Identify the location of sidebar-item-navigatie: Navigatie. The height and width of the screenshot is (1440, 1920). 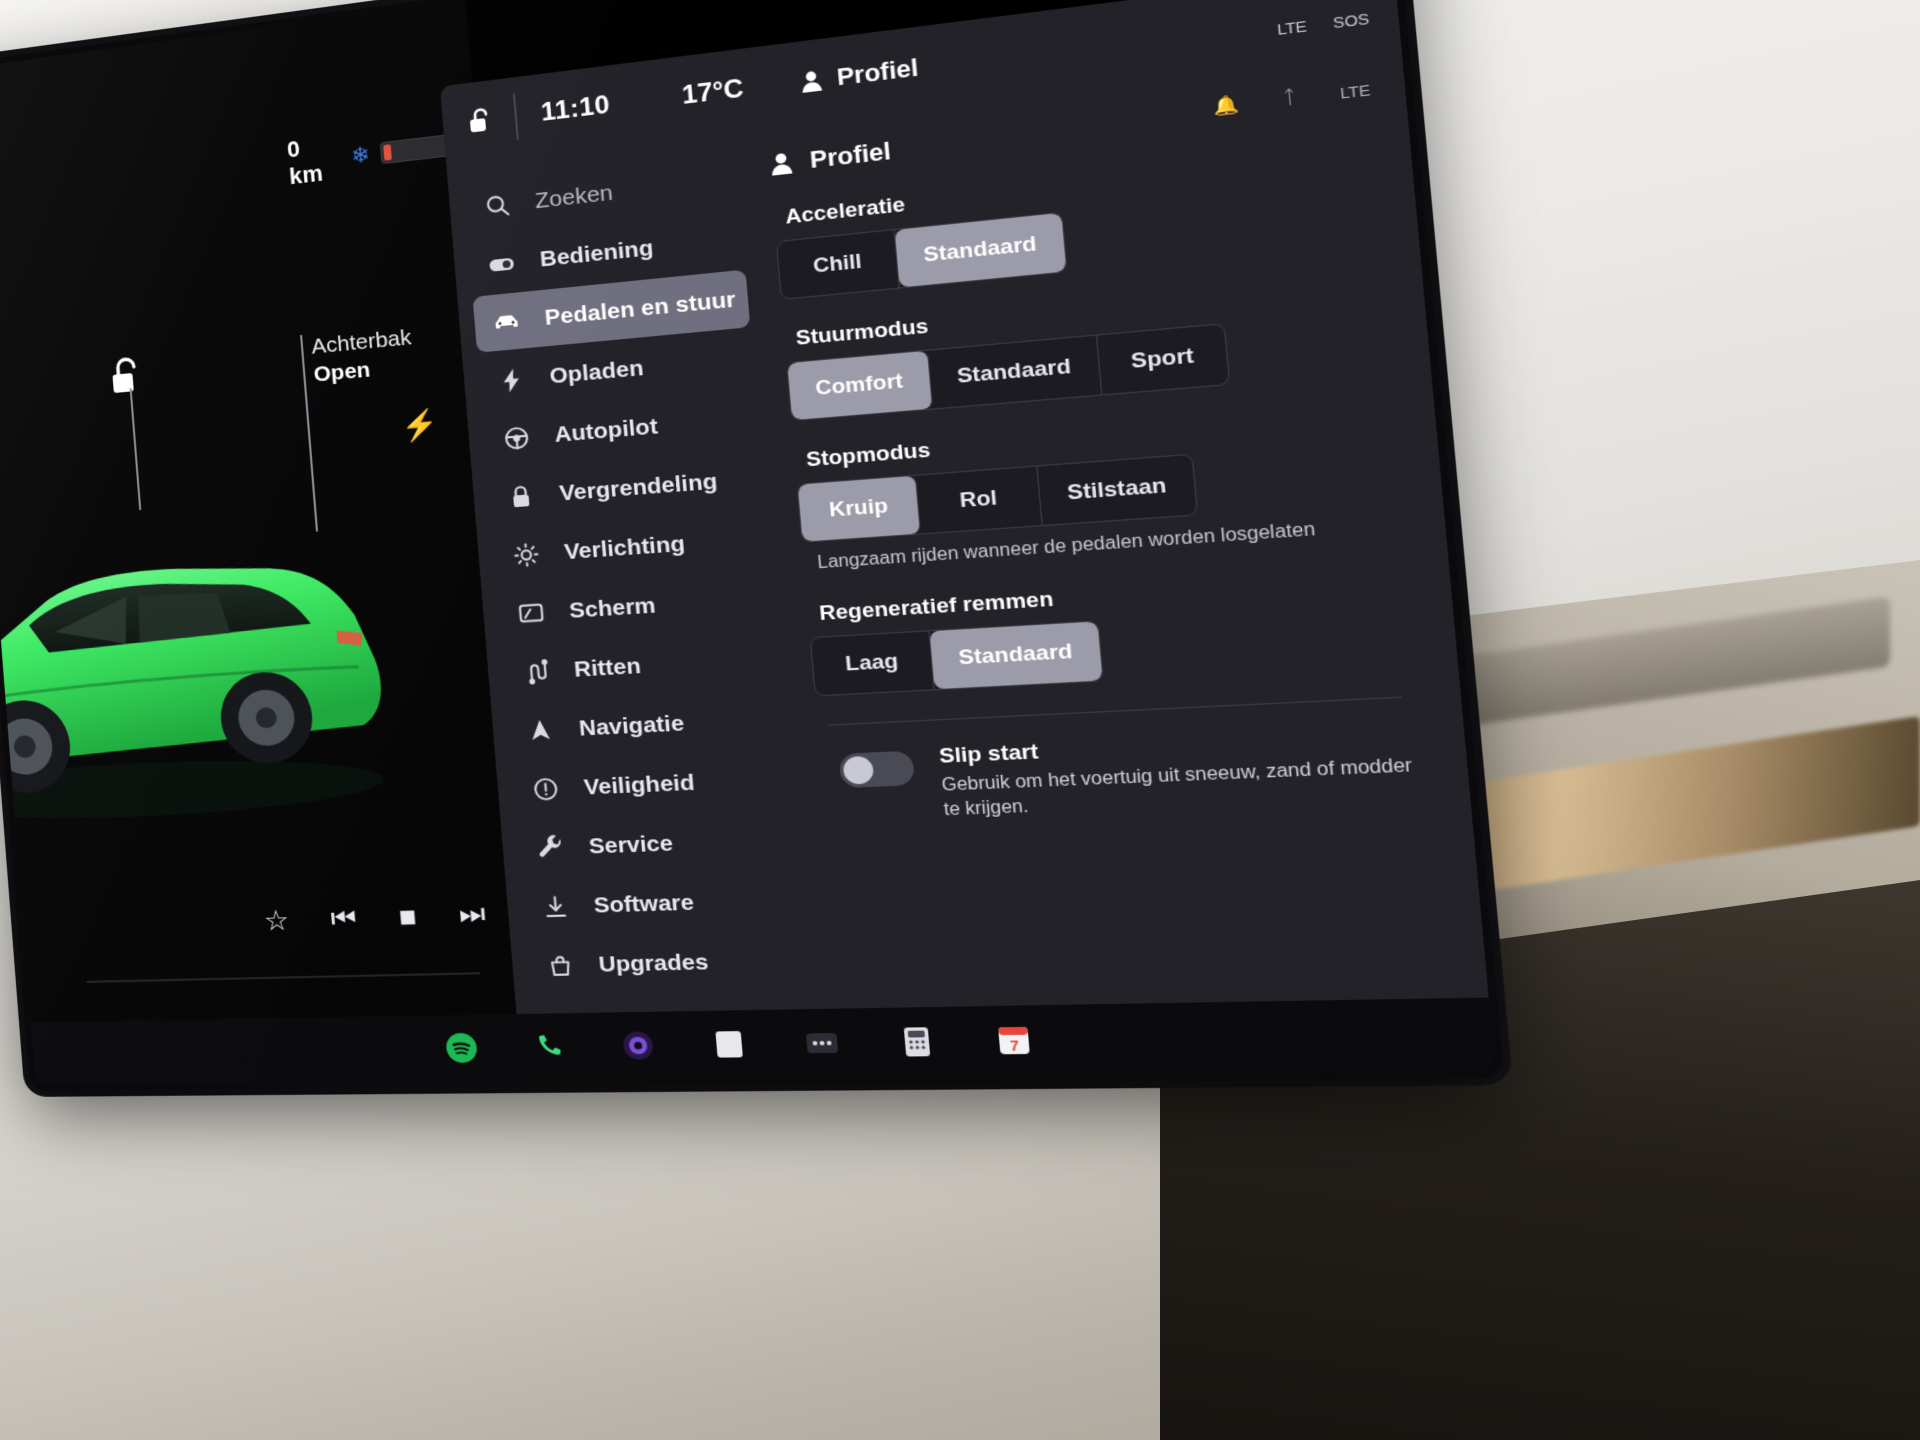
(646, 724).